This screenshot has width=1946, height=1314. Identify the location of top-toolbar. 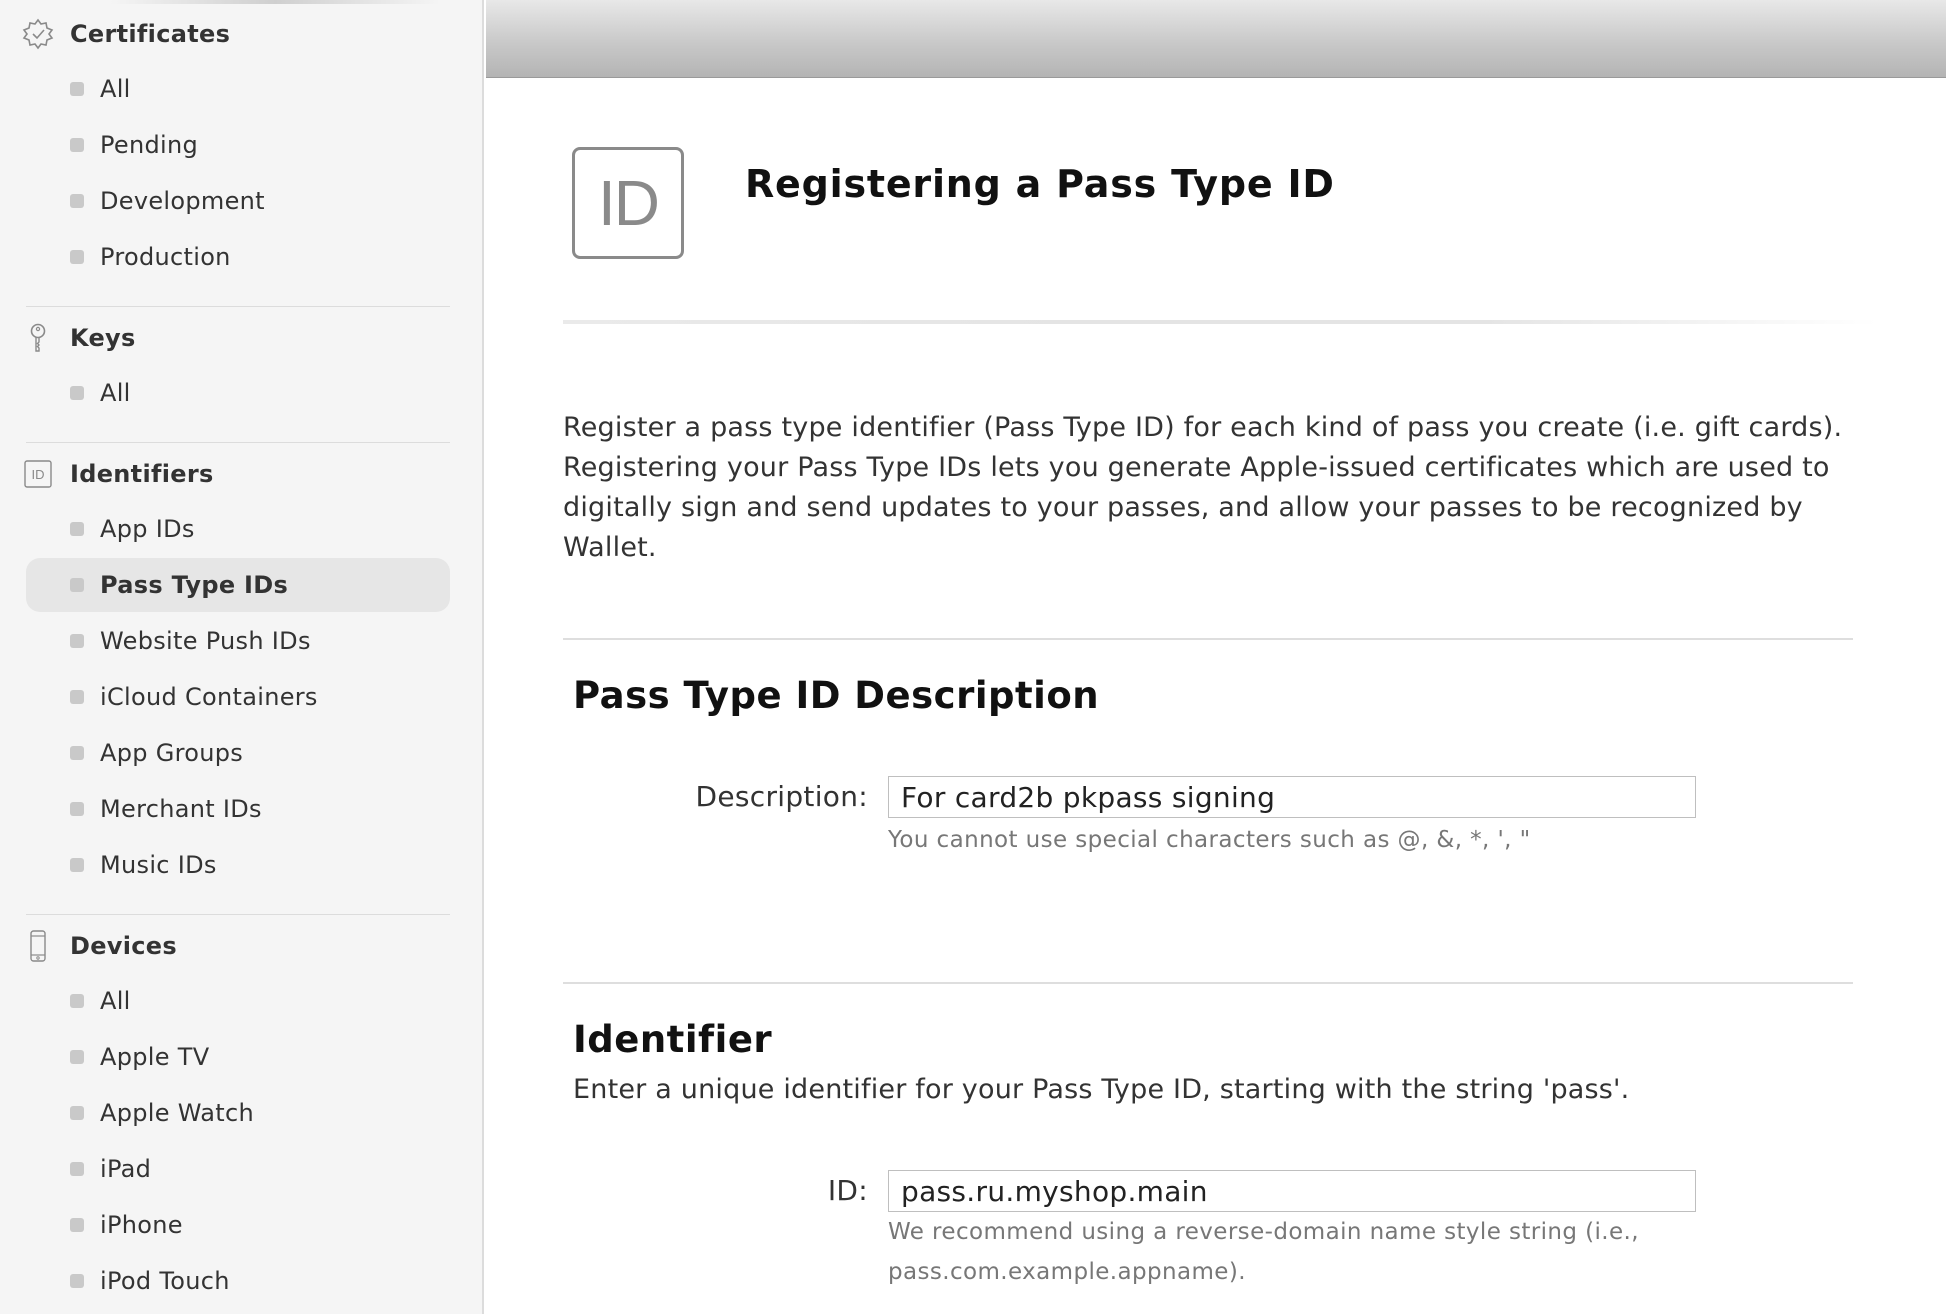
(1216, 39).